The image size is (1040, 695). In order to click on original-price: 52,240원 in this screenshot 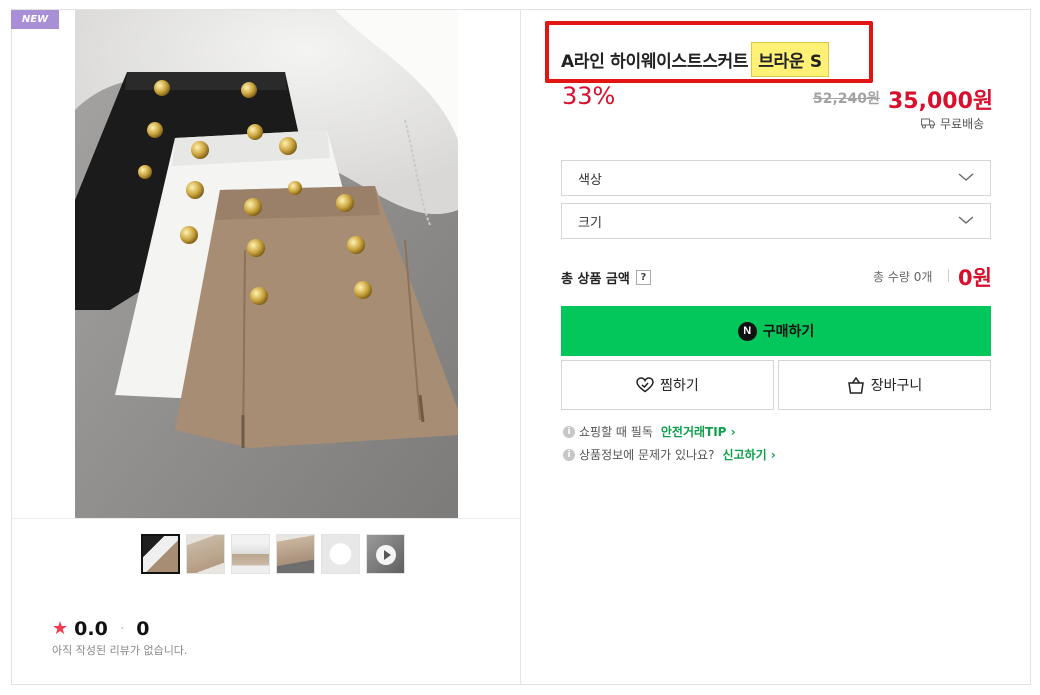, I will do `click(846, 99)`.